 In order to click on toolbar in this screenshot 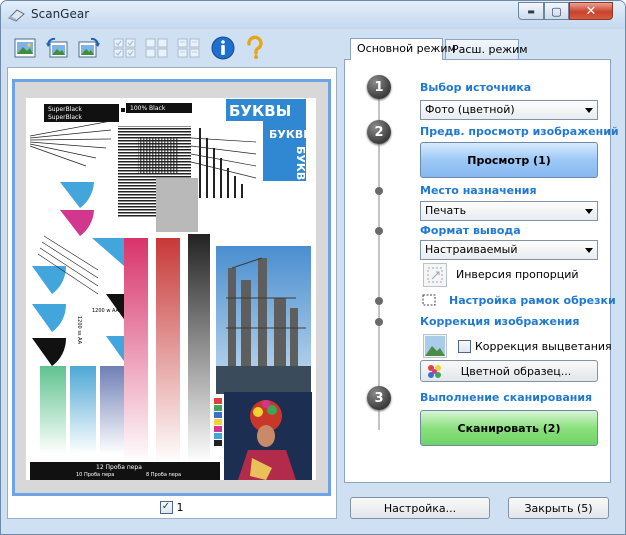, I will do `click(172, 48)`.